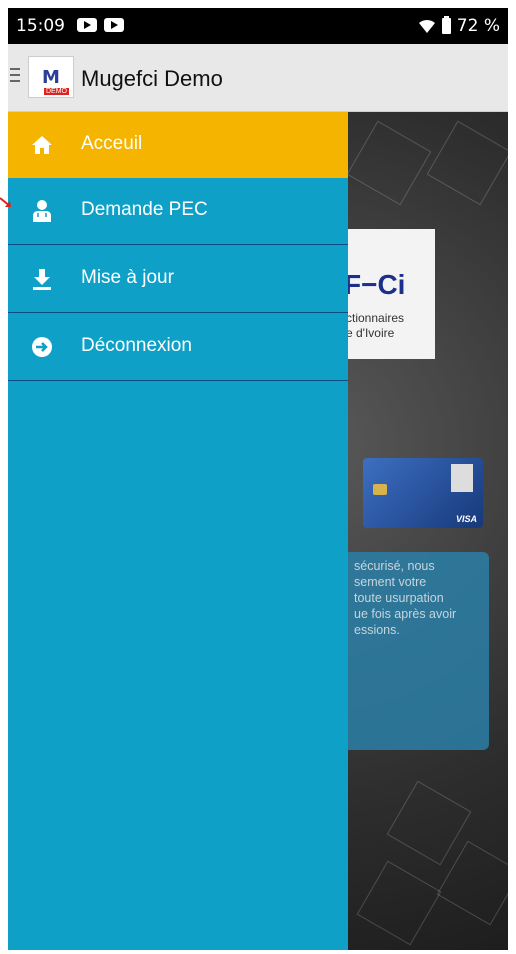 The height and width of the screenshot is (954, 516). I want to click on drawer-item-label: Mise à jour, so click(127, 277).